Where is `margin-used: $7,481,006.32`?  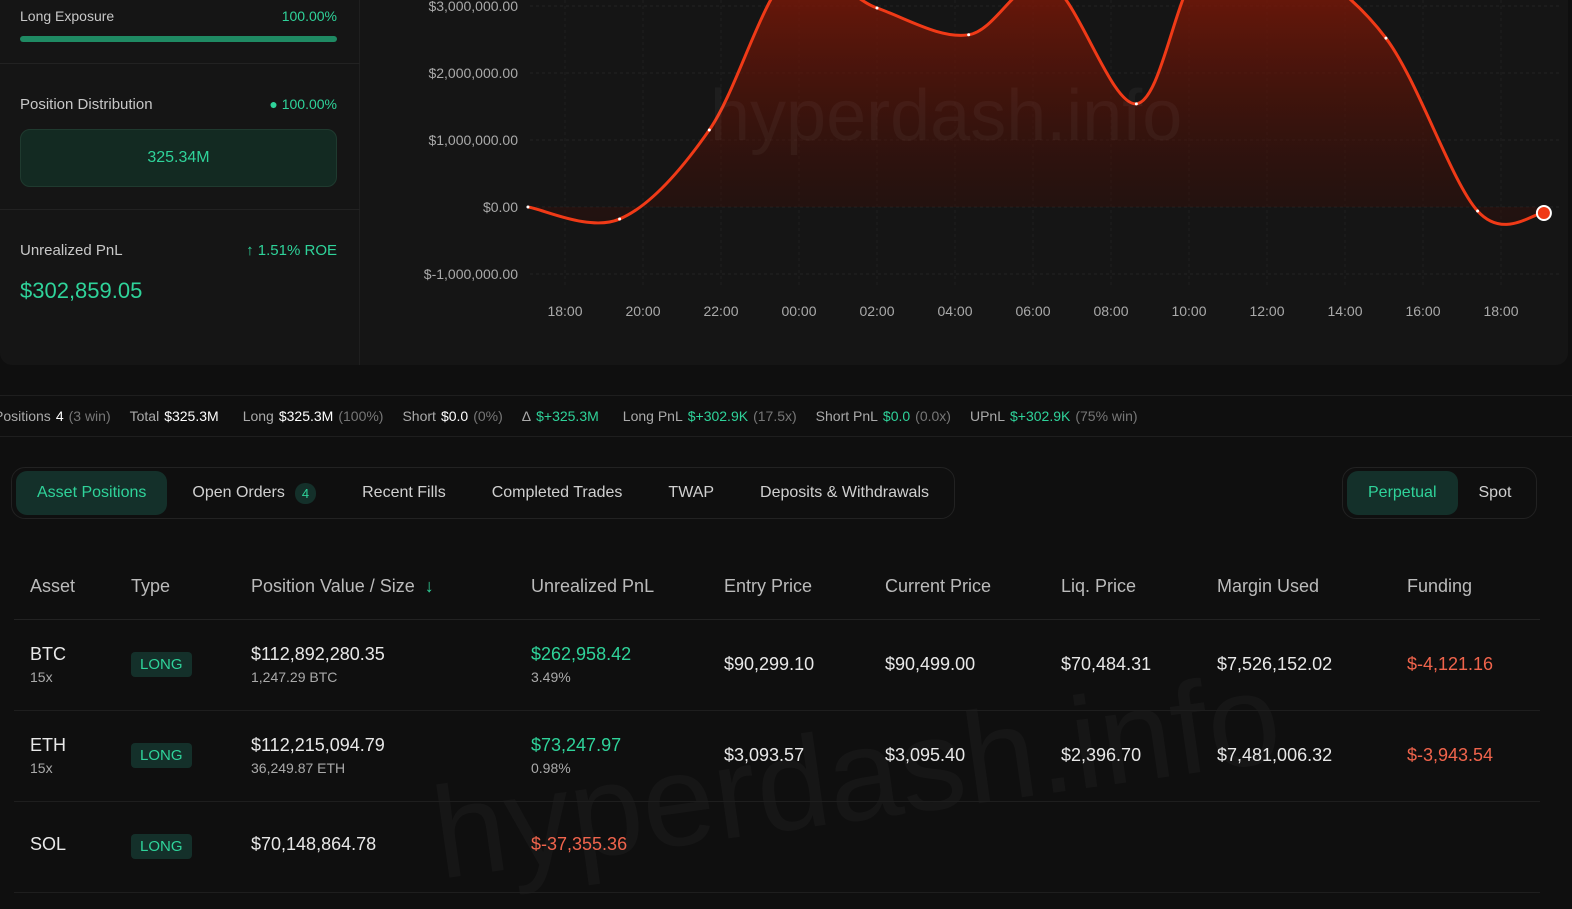 margin-used: $7,481,006.32 is located at coordinates (1296, 756).